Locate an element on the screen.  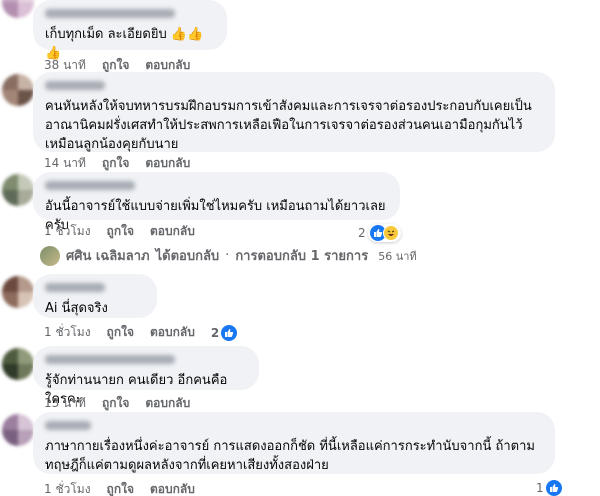
reaction-icons is located at coordinates (384, 233).